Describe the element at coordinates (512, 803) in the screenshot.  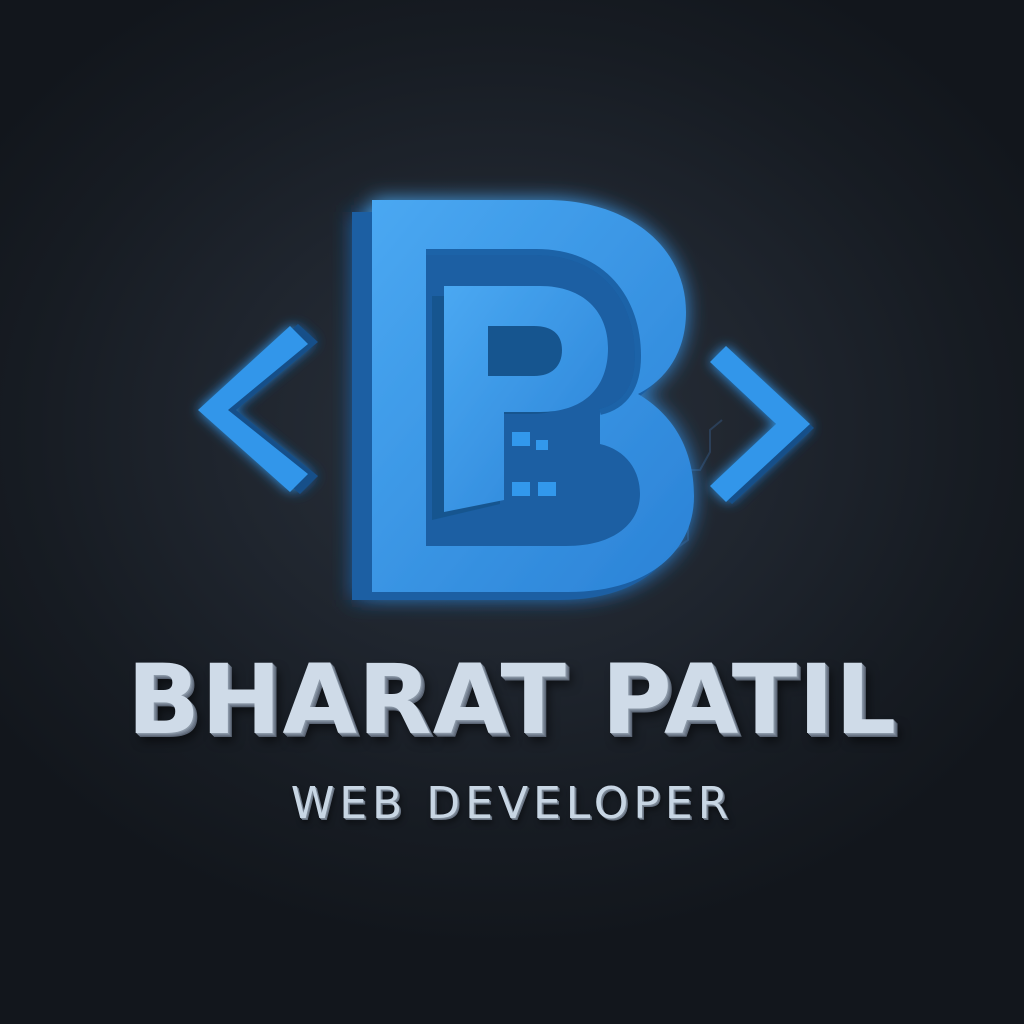
I see `brand-tagline: WEB DEVELOPER` at that location.